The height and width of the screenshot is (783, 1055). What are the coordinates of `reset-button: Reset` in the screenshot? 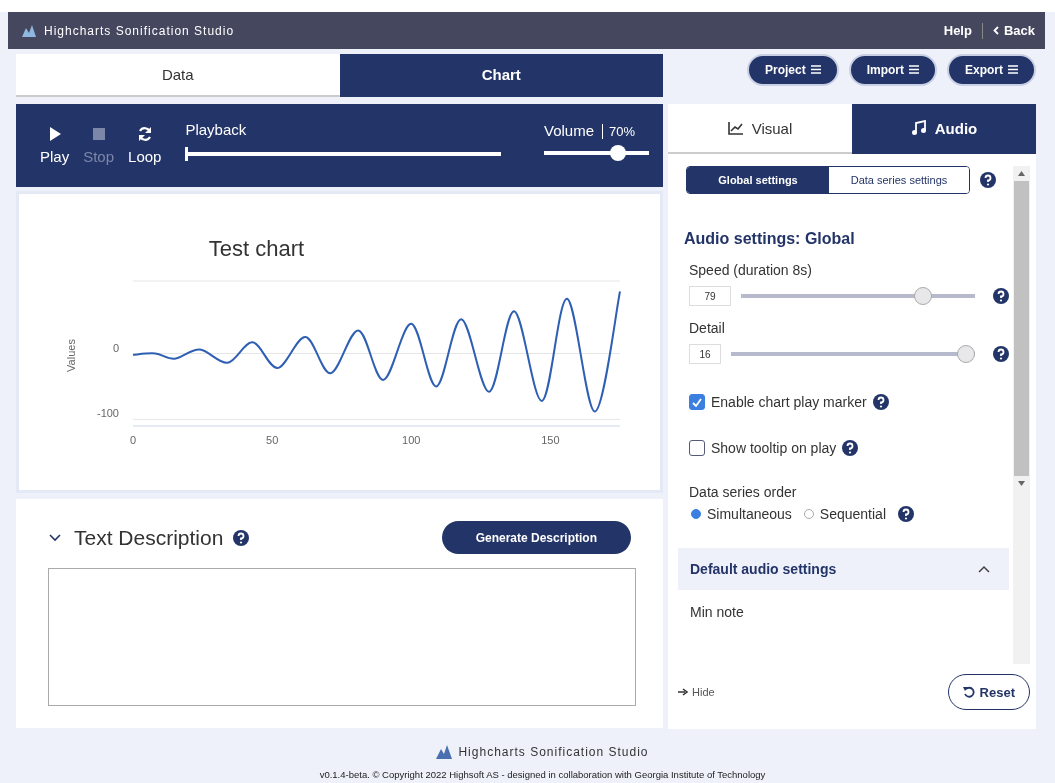 It's located at (988, 692).